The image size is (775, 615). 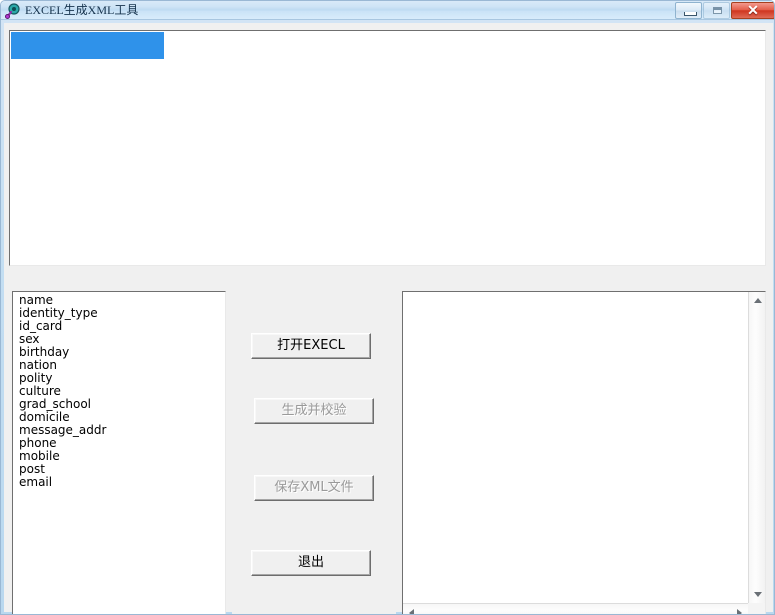 What do you see at coordinates (87, 45) in the screenshot?
I see `sheet-selected-item` at bounding box center [87, 45].